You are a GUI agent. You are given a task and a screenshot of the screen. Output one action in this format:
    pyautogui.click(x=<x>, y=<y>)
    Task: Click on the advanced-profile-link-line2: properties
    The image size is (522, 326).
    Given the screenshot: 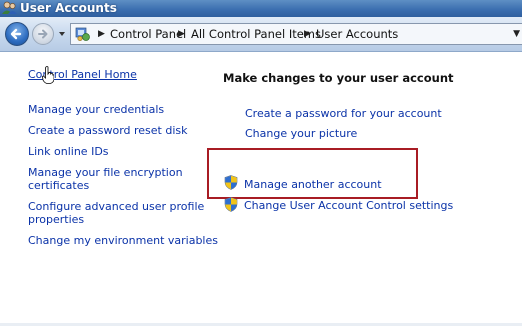 What is the action you would take?
    pyautogui.click(x=56, y=219)
    